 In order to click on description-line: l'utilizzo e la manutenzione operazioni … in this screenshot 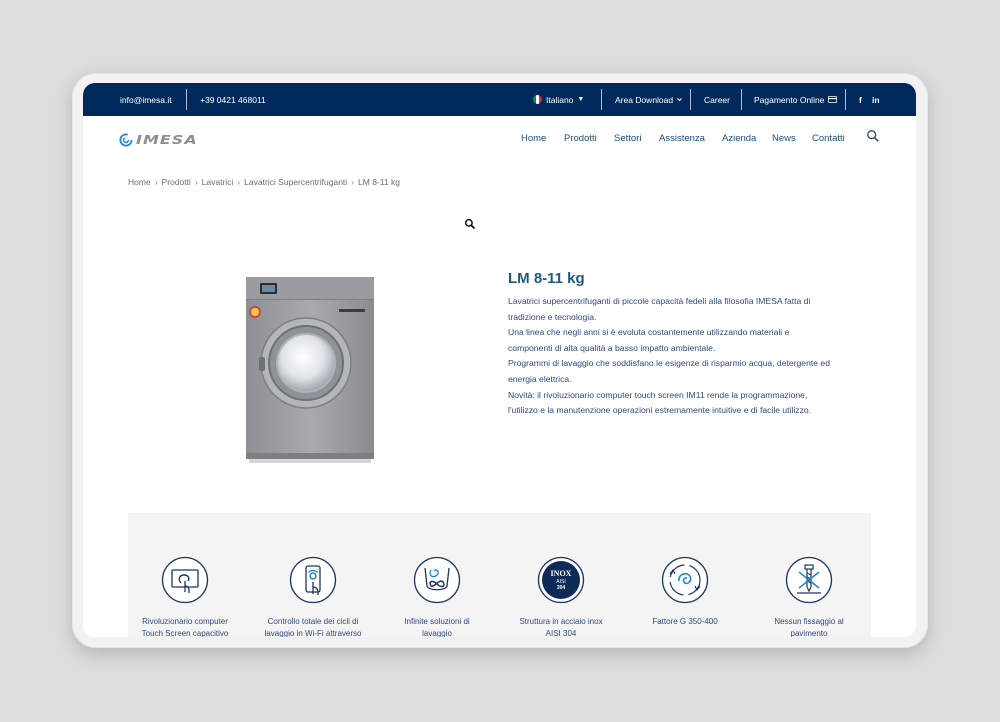, I will do `click(660, 410)`.